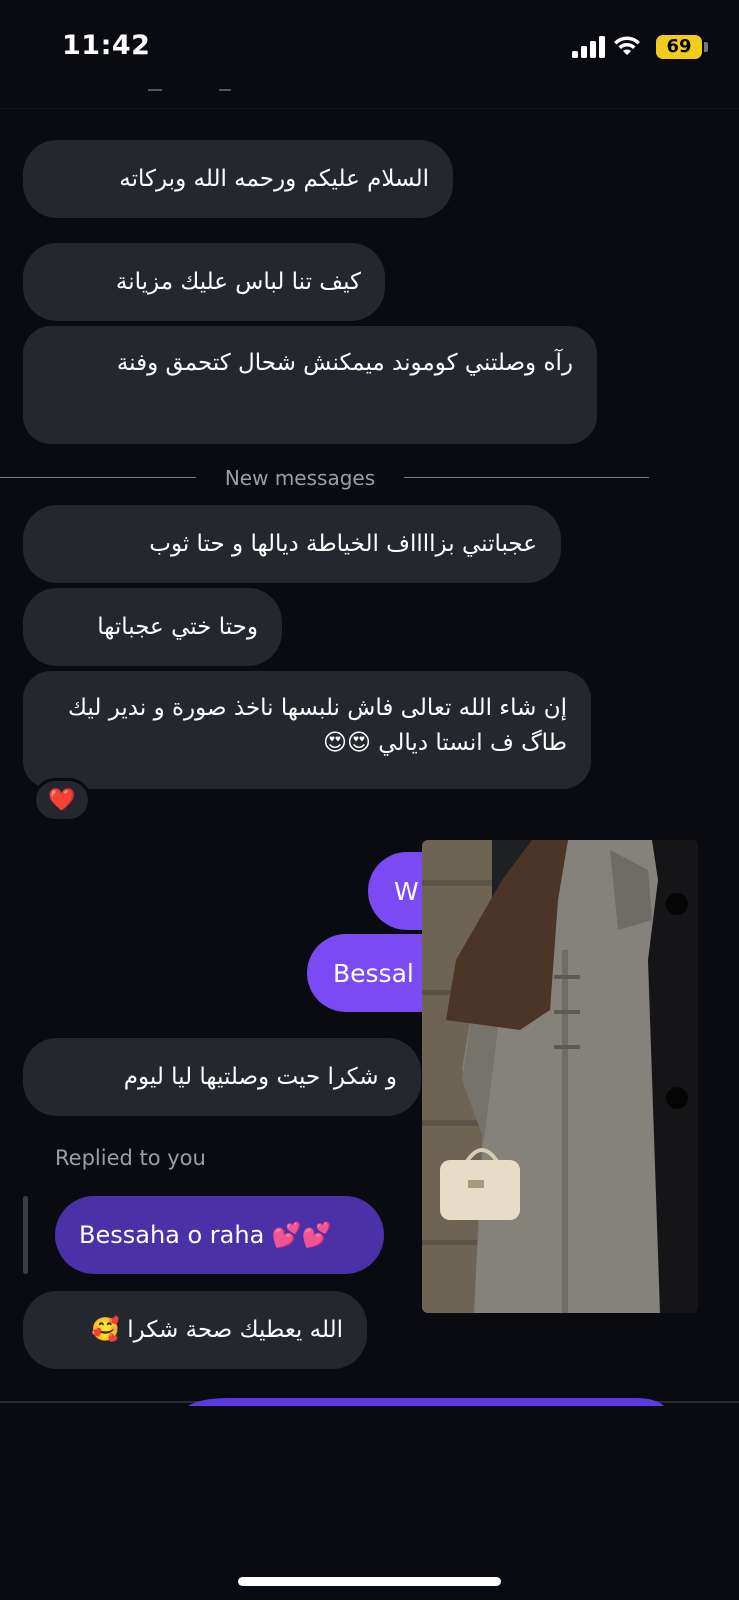  I want to click on status-time: 11:42, so click(106, 45).